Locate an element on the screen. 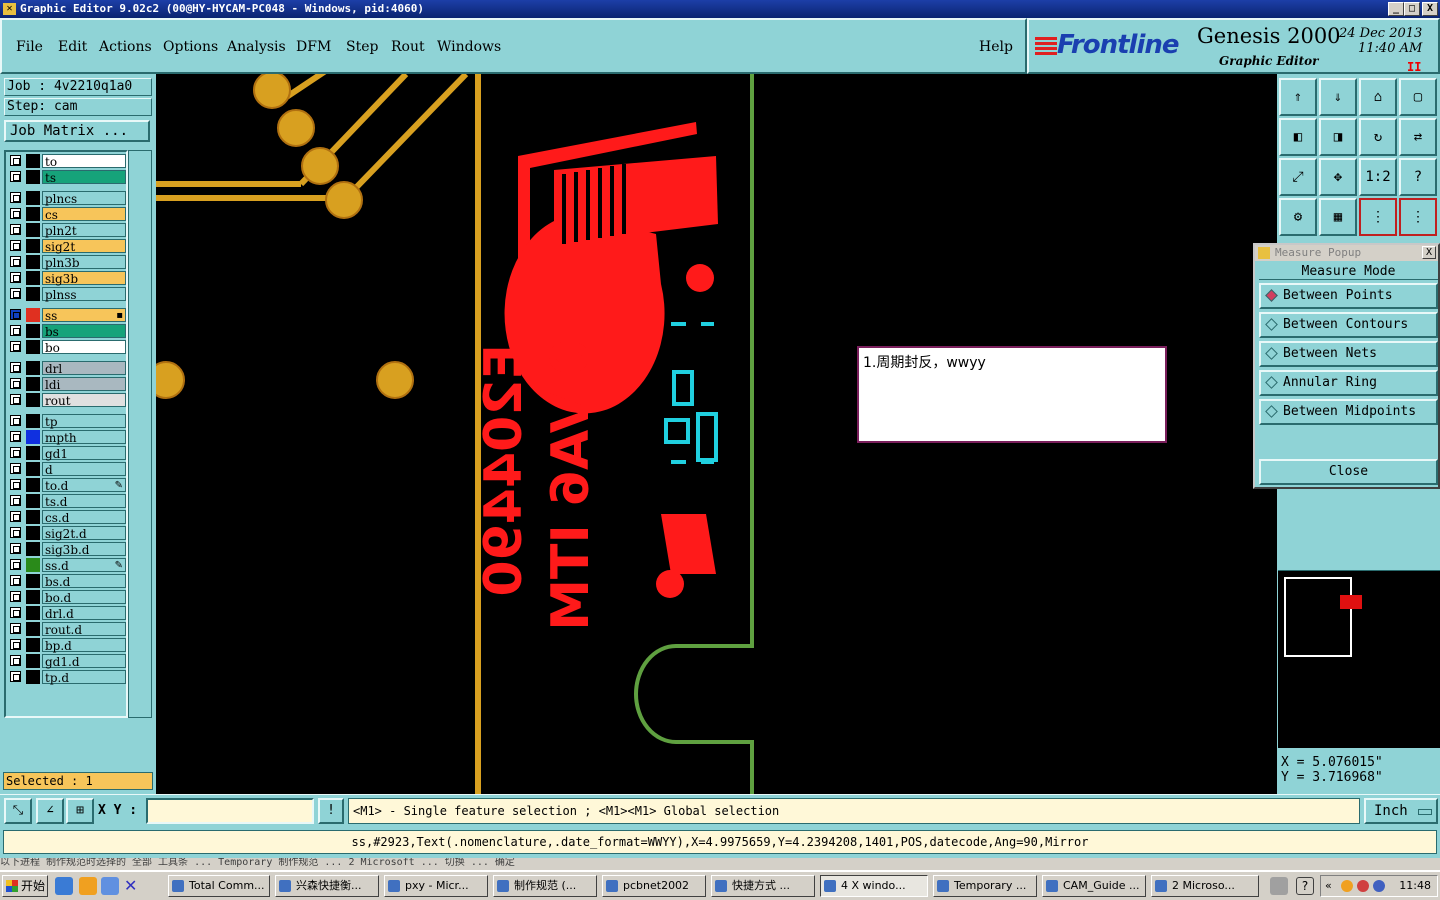 This screenshot has width=1440, height=900. flip-icon: ⇄ is located at coordinates (1418, 137).